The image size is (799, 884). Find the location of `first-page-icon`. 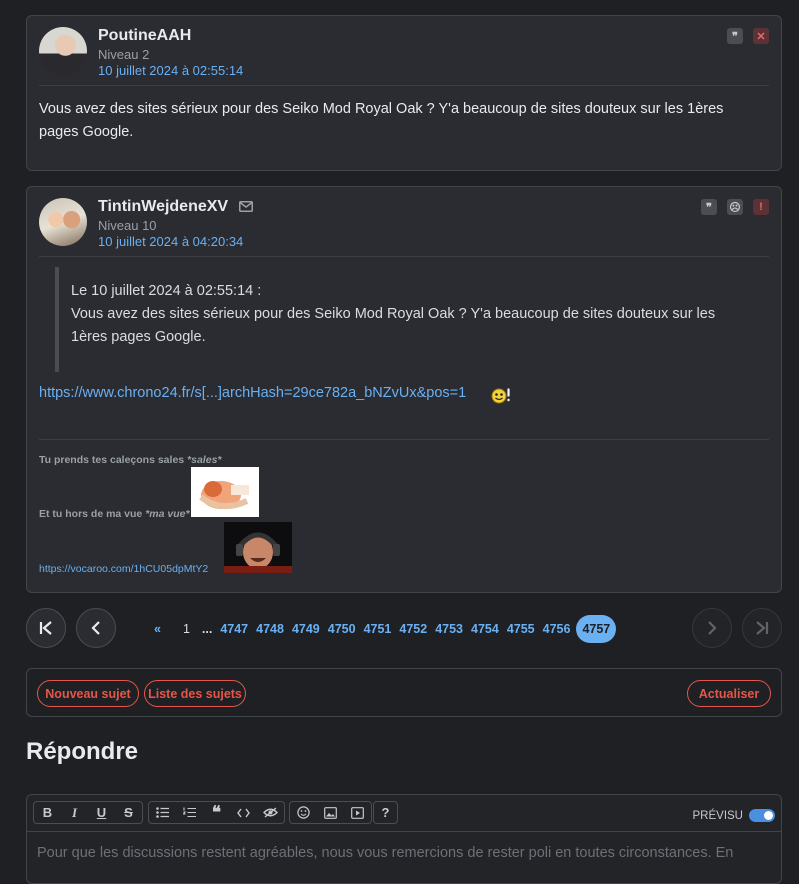

first-page-icon is located at coordinates (45, 628).